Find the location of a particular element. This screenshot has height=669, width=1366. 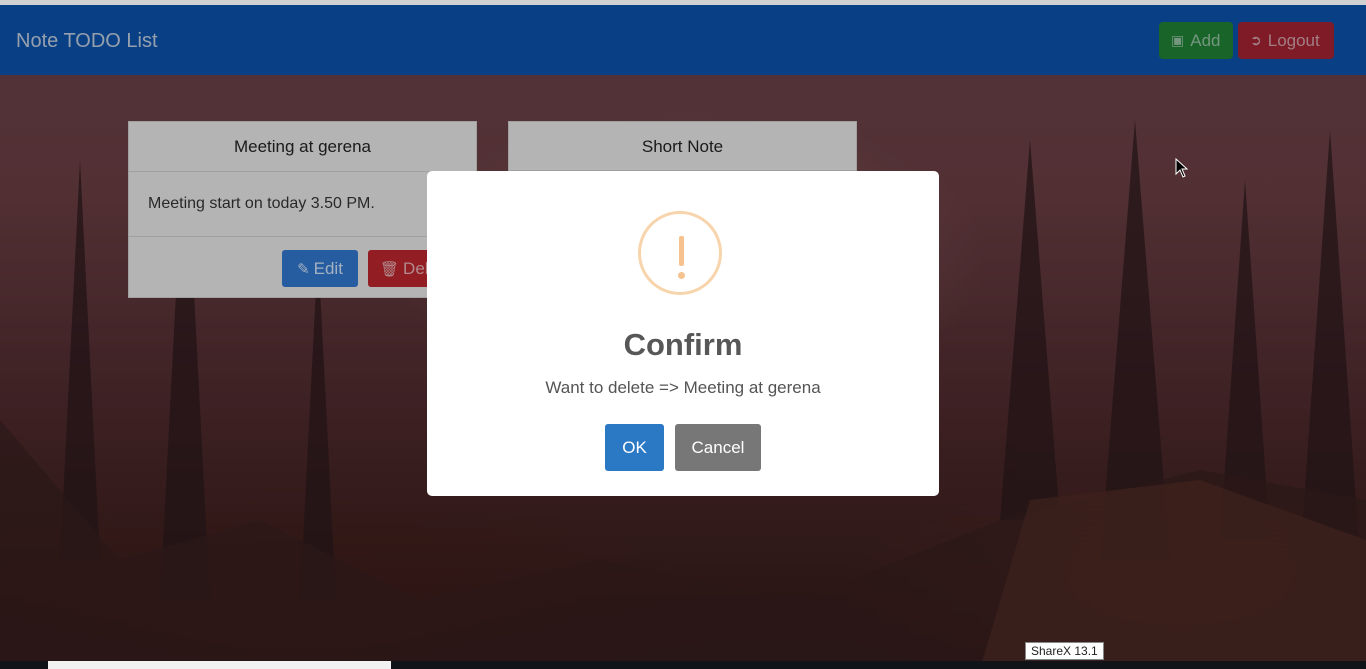

warning-icon is located at coordinates (680, 253).